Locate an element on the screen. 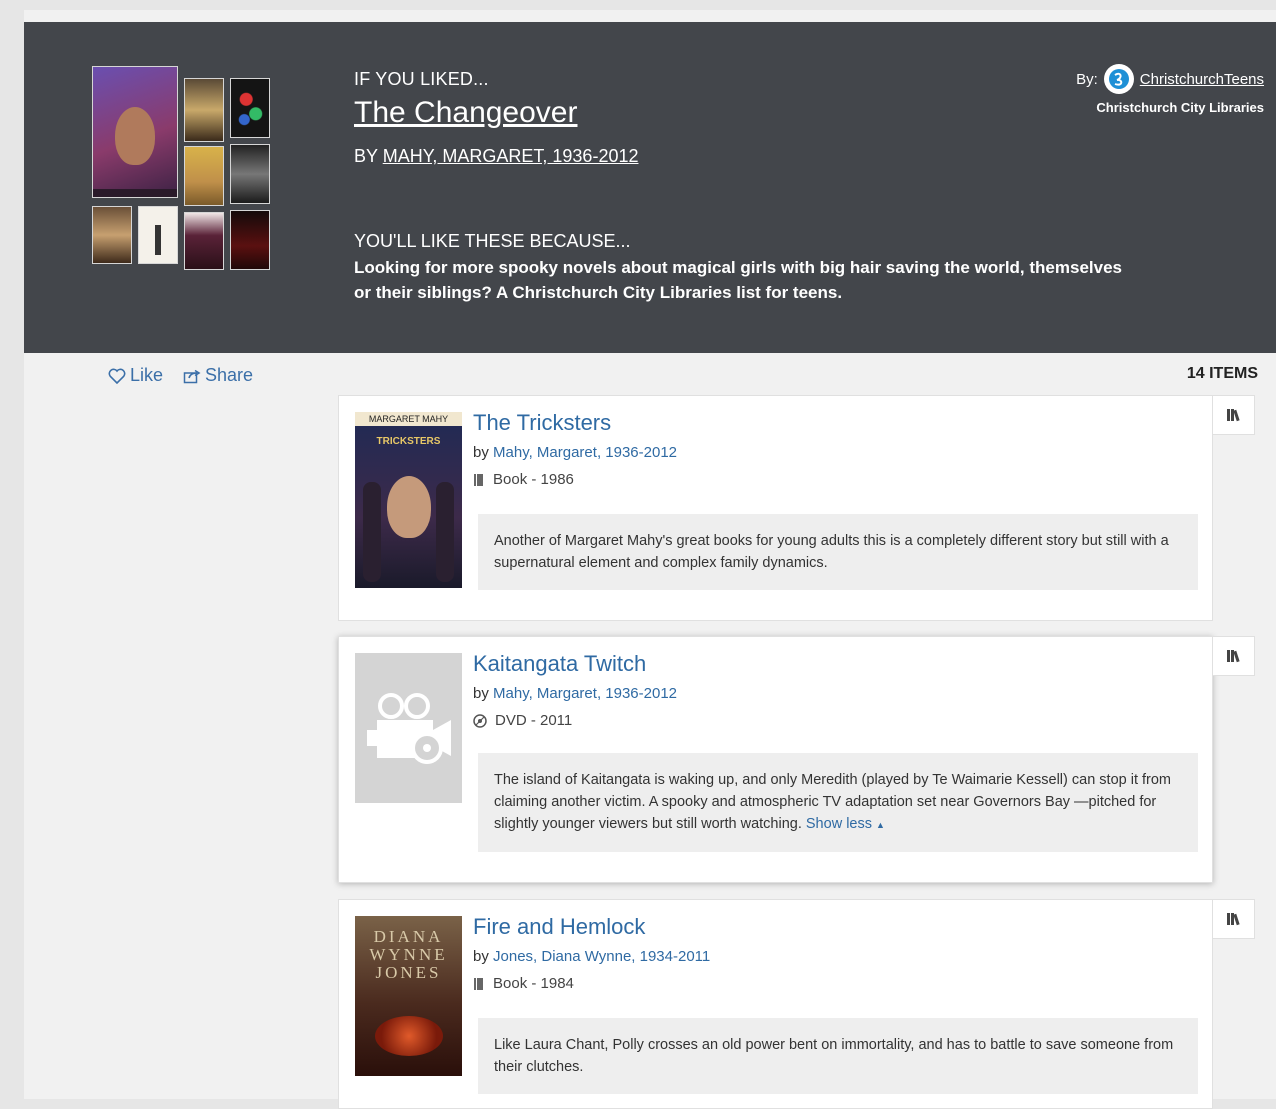  like-button: Like is located at coordinates (135, 375).